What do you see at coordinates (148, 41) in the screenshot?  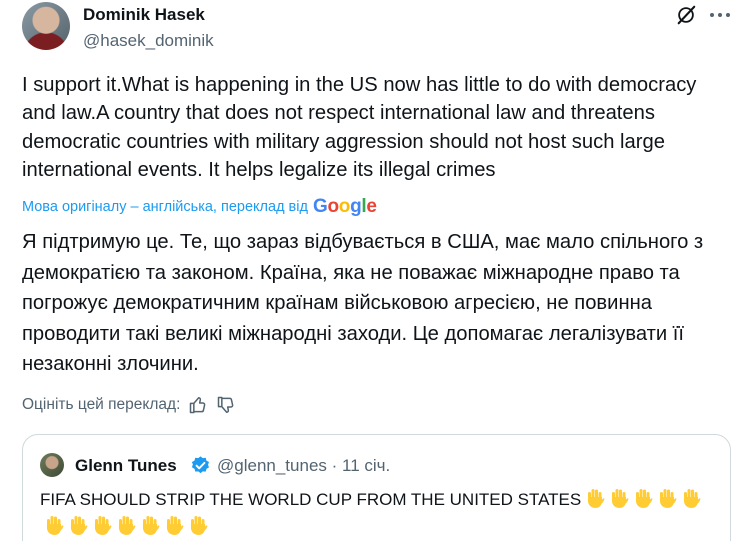 I see `author-handle: @hasek_dominik` at bounding box center [148, 41].